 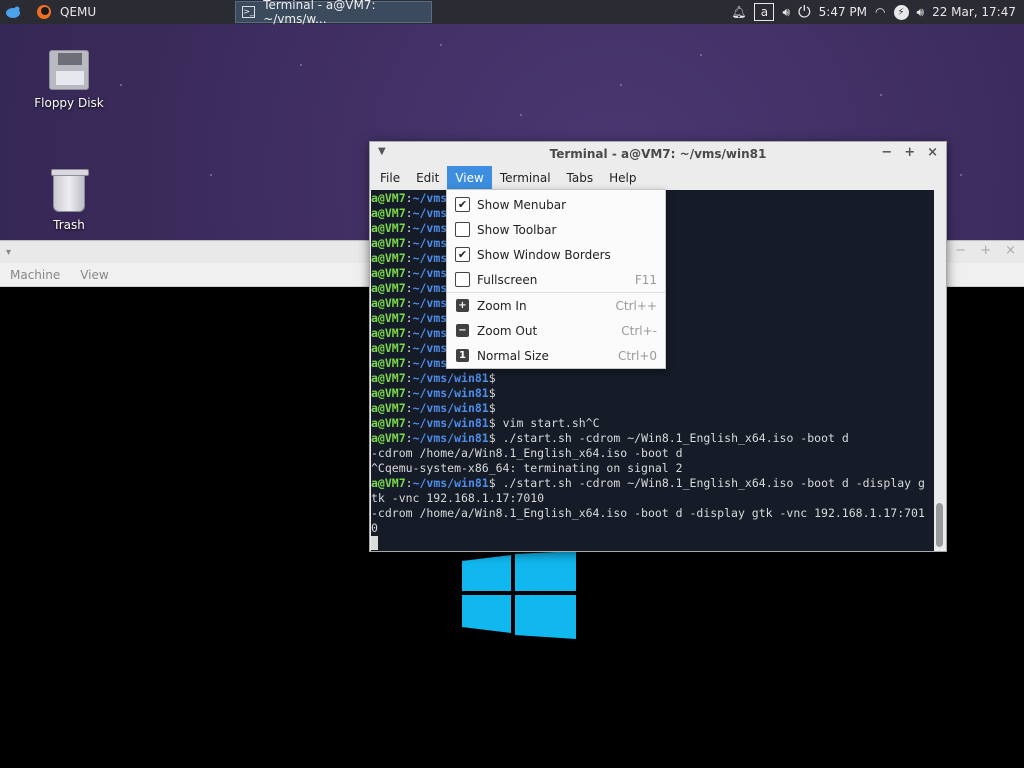 I want to click on menu-item-show-toolbar: Show Toolbar, so click(x=556, y=229).